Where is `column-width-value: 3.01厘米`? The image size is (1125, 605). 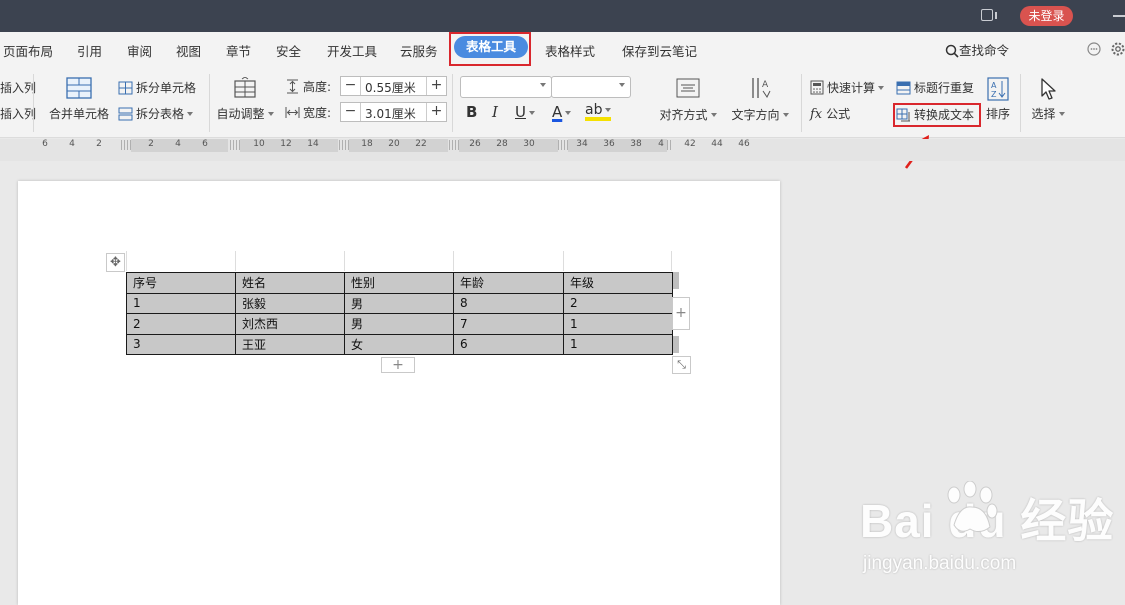
column-width-value: 3.01厘米 is located at coordinates (390, 113).